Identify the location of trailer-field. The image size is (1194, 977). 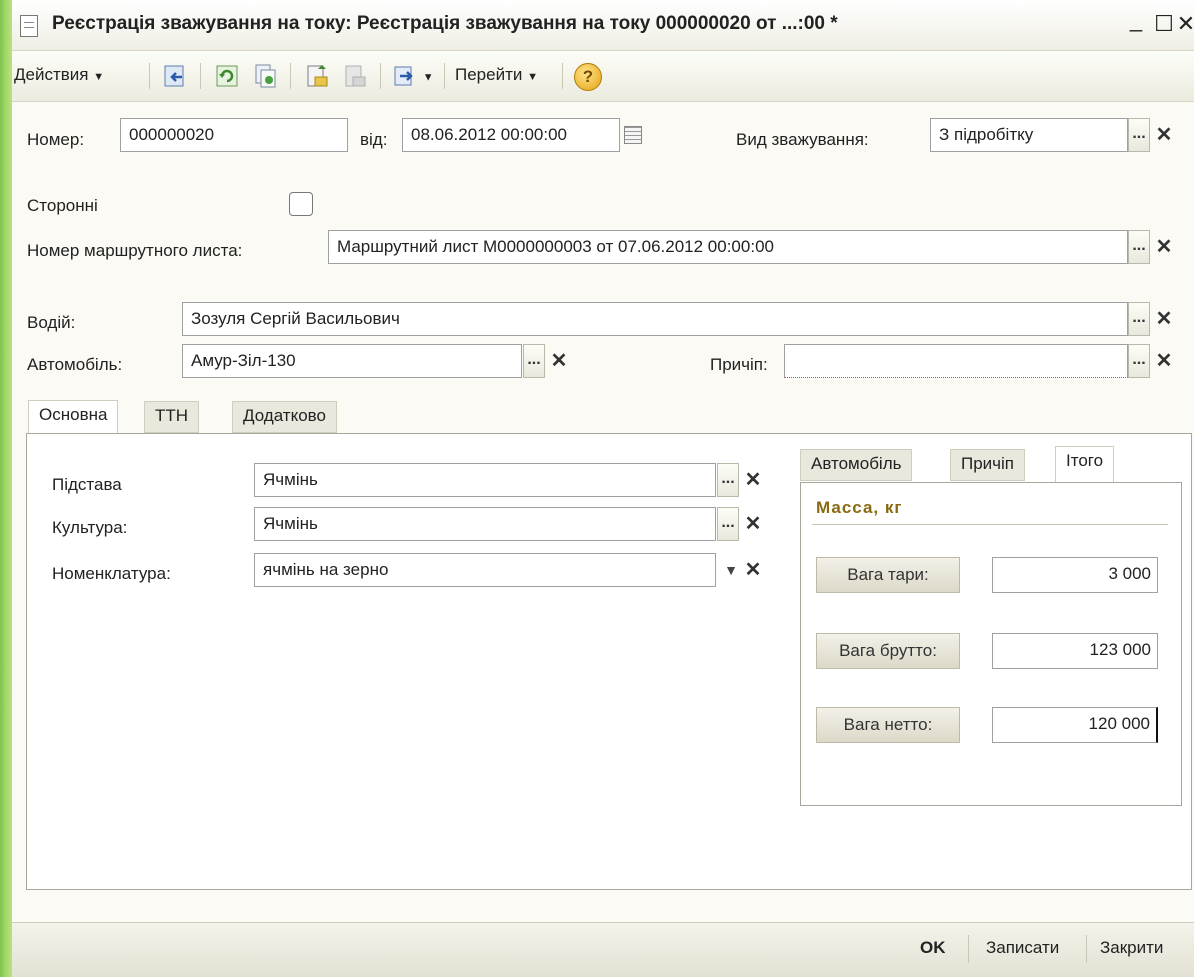
(956, 361).